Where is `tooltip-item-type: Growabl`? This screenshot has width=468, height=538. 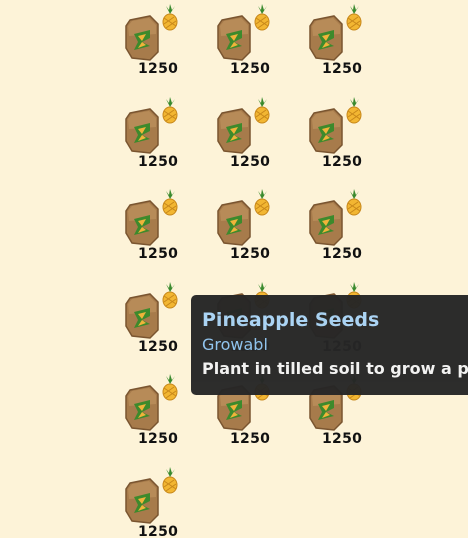
tooltip-item-type: Growabl is located at coordinates (235, 344).